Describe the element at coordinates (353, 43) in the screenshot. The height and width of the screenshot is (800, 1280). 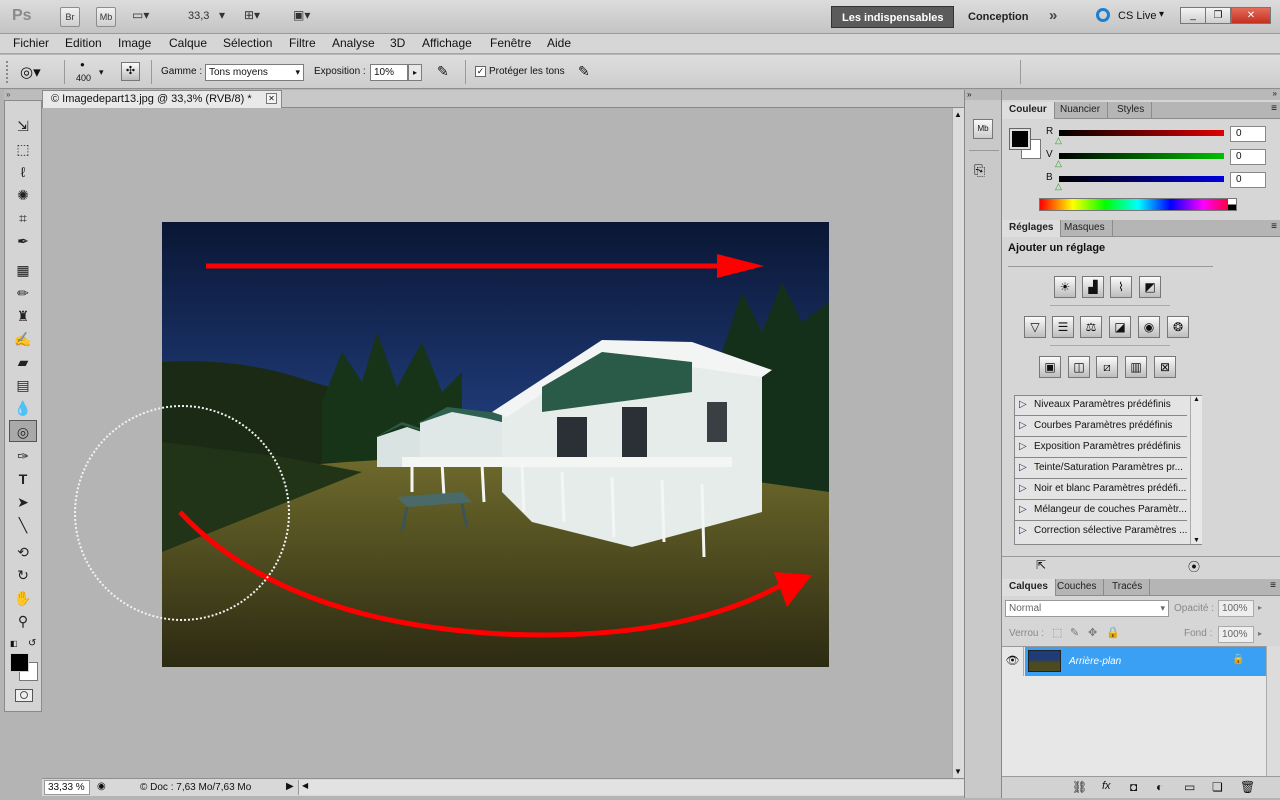
I see `menu-analyse: Analyse` at that location.